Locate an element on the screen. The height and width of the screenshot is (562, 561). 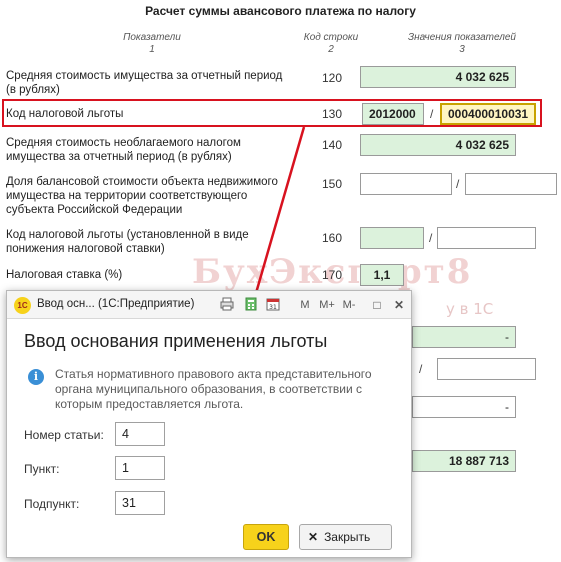
calculator-icon is located at coordinates (251, 305).